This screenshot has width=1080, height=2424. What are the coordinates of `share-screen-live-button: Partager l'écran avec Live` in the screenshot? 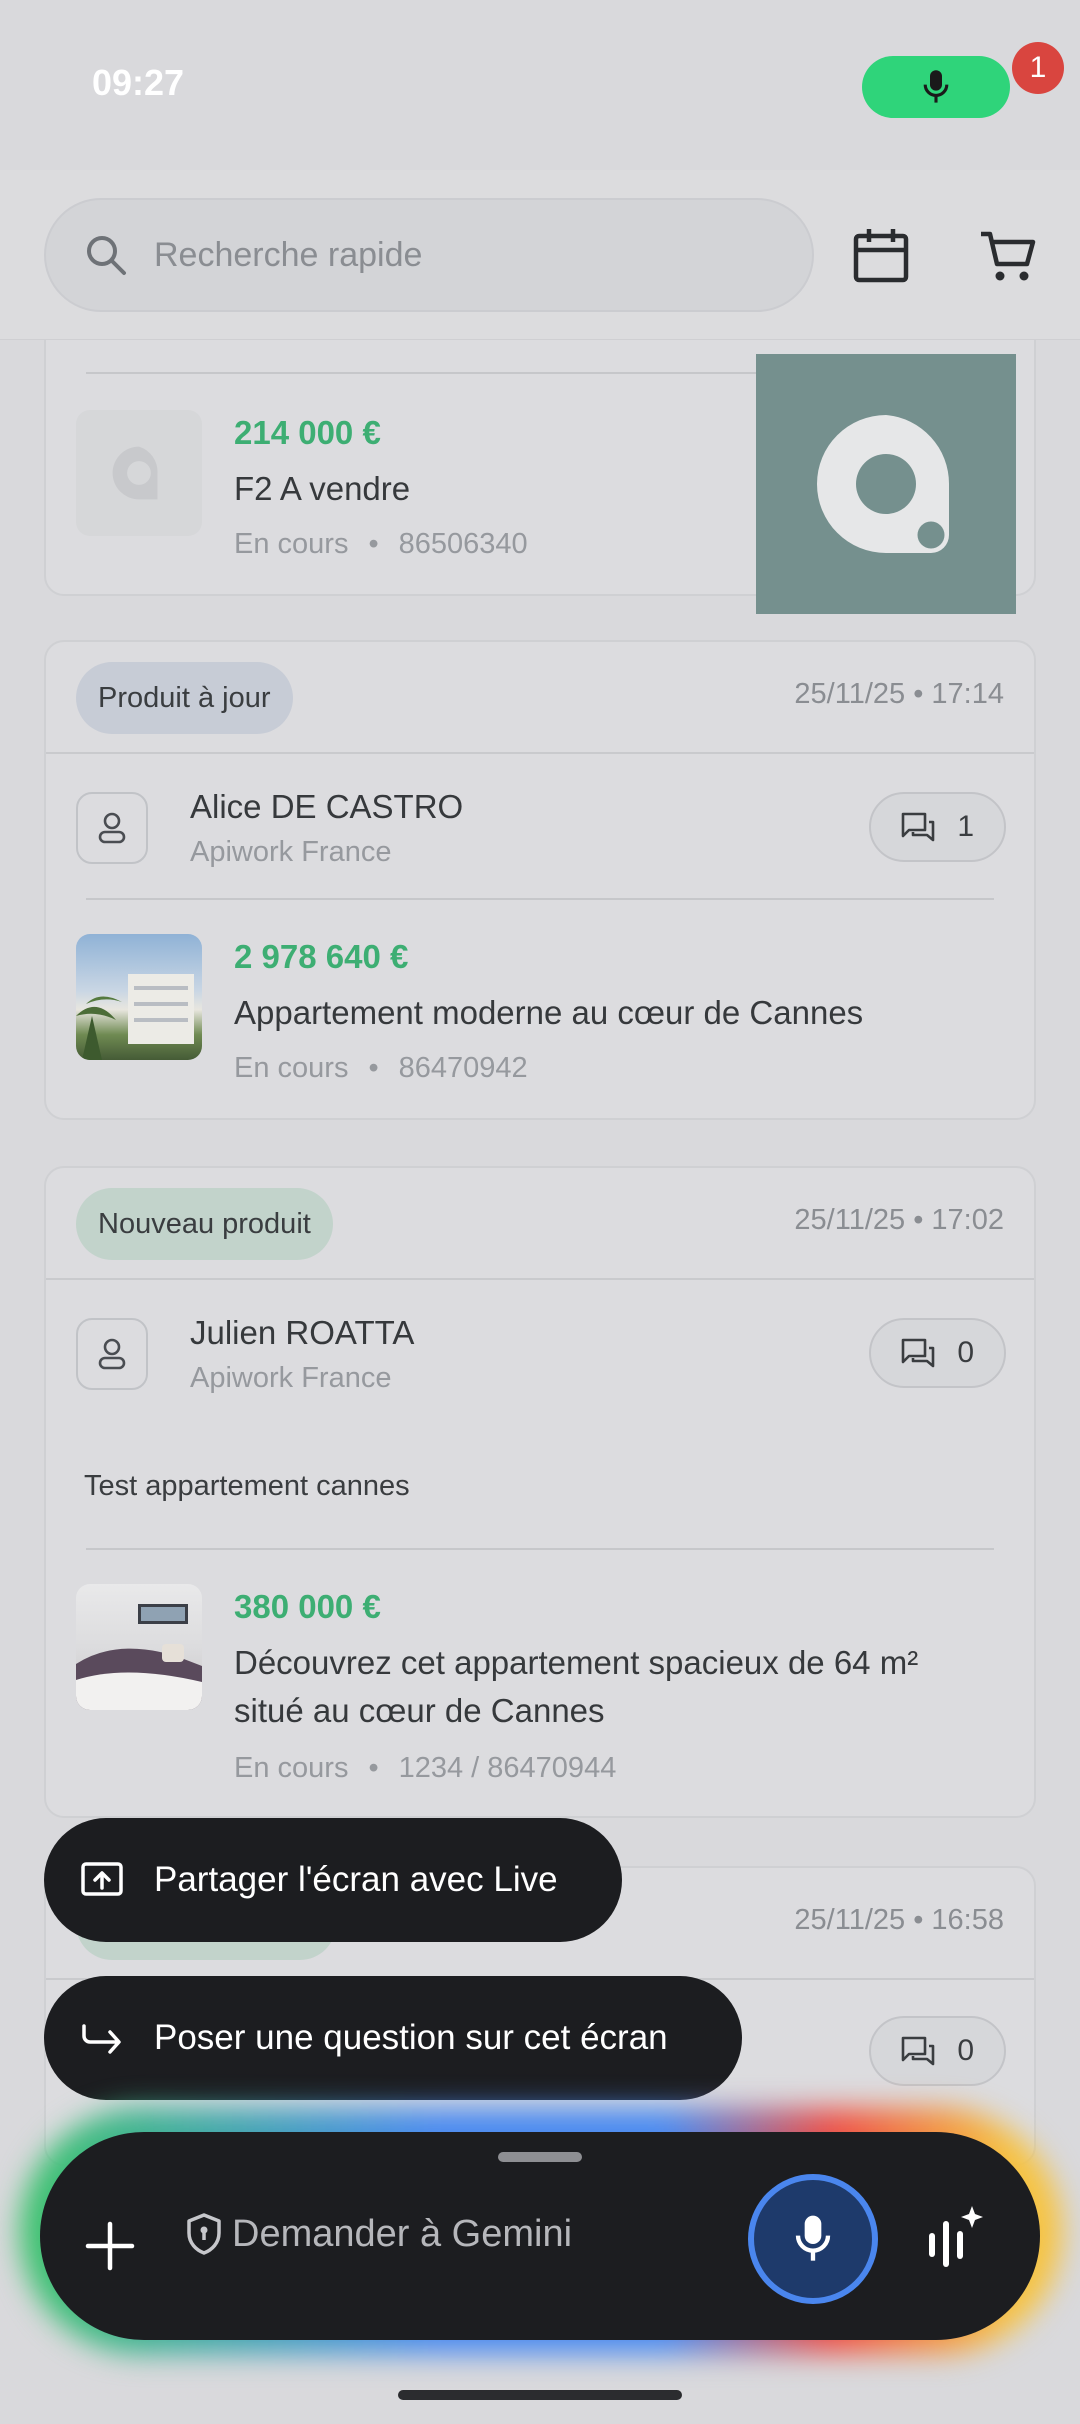 It's located at (333, 1880).